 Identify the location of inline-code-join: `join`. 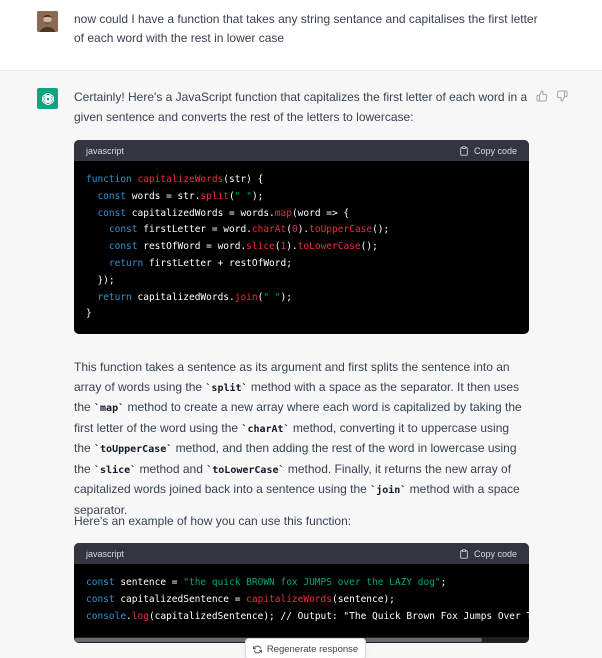
(388, 490).